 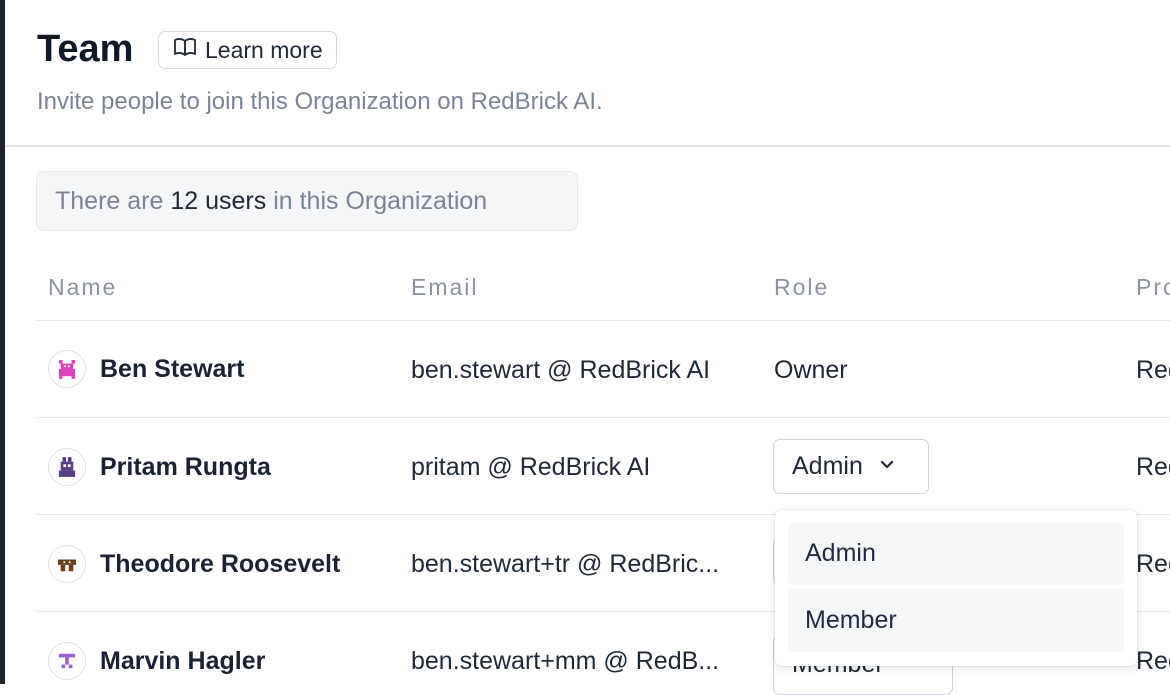 I want to click on role-select-value: Admin, so click(x=827, y=466).